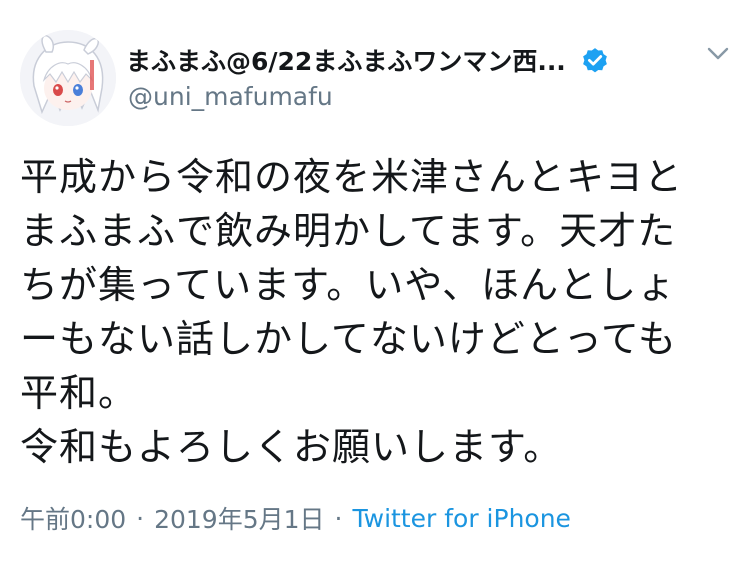 Image resolution: width=750 pixels, height=566 pixels. I want to click on verified-badge-icon, so click(594, 60).